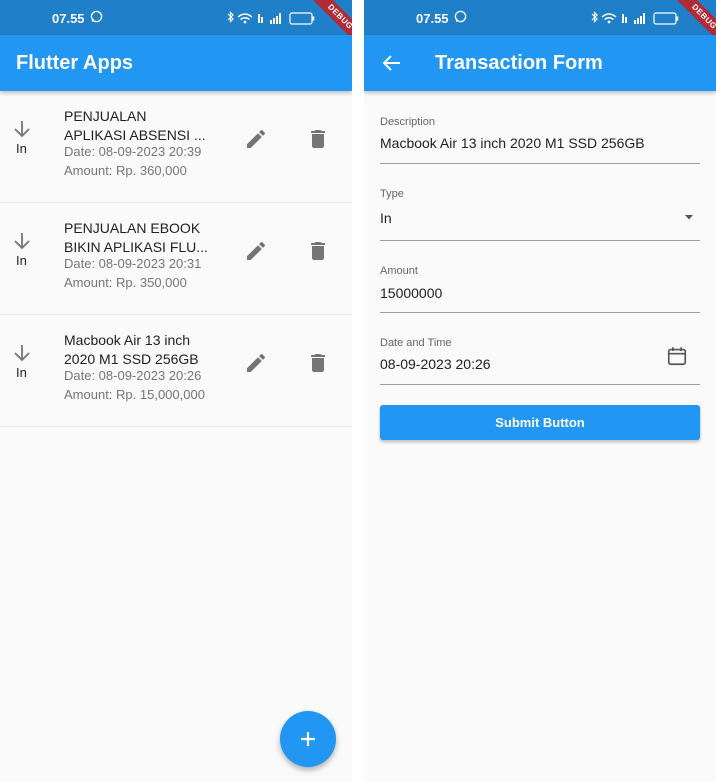 The width and height of the screenshot is (716, 782). I want to click on add-transaction-button, so click(308, 739).